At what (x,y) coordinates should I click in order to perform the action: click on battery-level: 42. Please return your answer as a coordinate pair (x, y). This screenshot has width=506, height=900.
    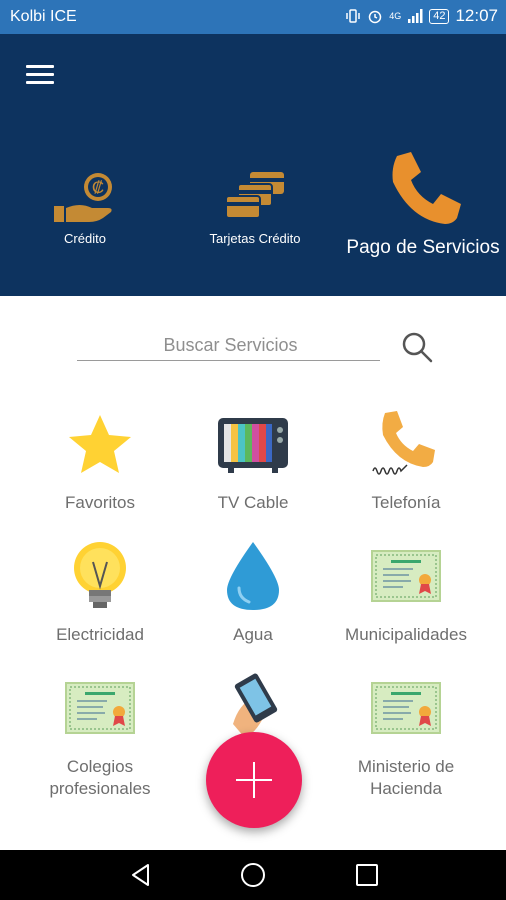
    Looking at the image, I should click on (439, 15).